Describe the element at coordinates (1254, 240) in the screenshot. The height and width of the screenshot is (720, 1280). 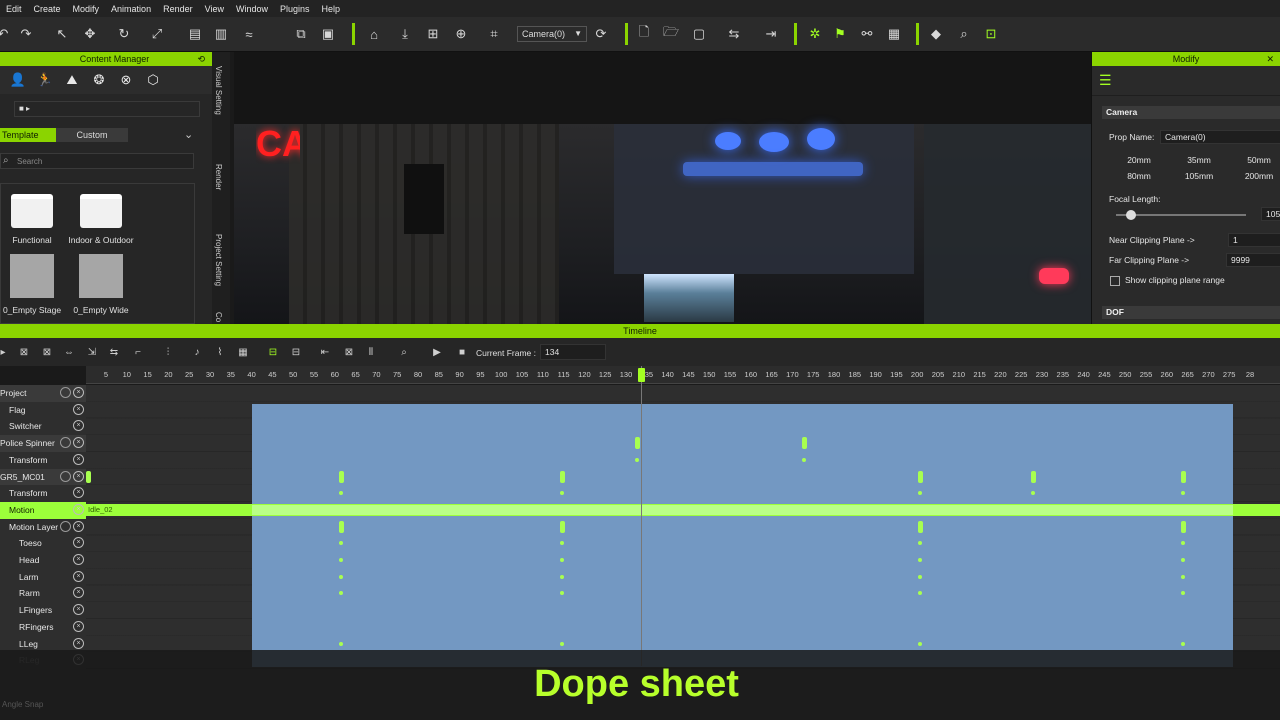
I see `near-clip-field: 1` at that location.